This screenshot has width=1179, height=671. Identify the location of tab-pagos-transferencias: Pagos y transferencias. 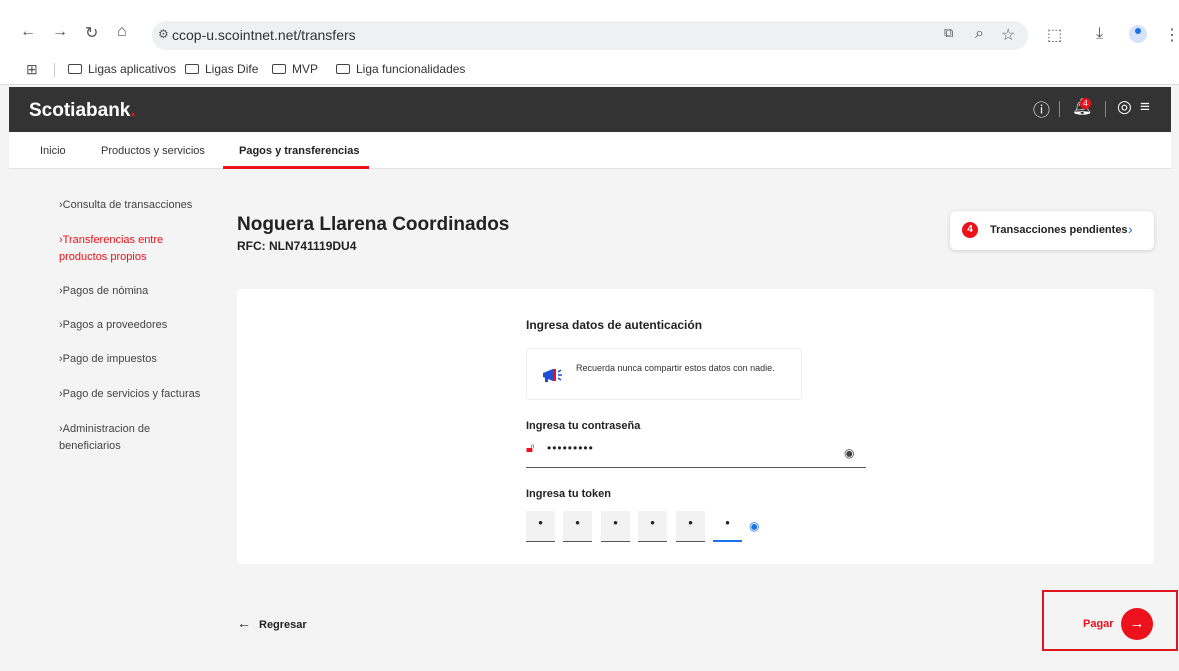
(299, 151).